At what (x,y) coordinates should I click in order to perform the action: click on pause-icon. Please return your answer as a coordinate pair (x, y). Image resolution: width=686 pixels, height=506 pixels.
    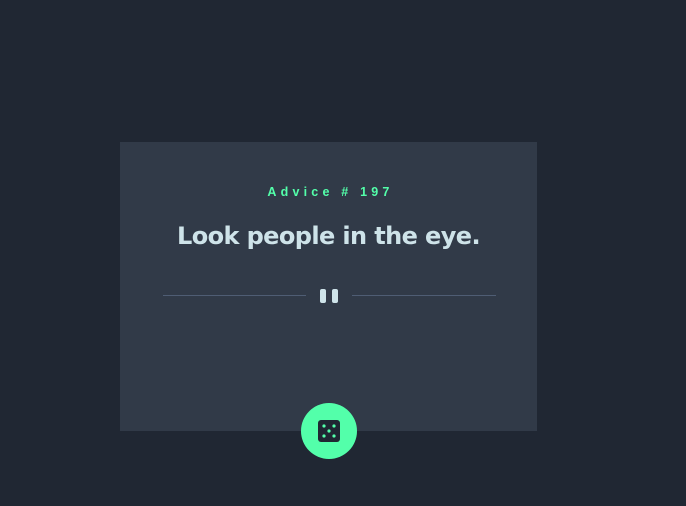
    Looking at the image, I should click on (329, 296).